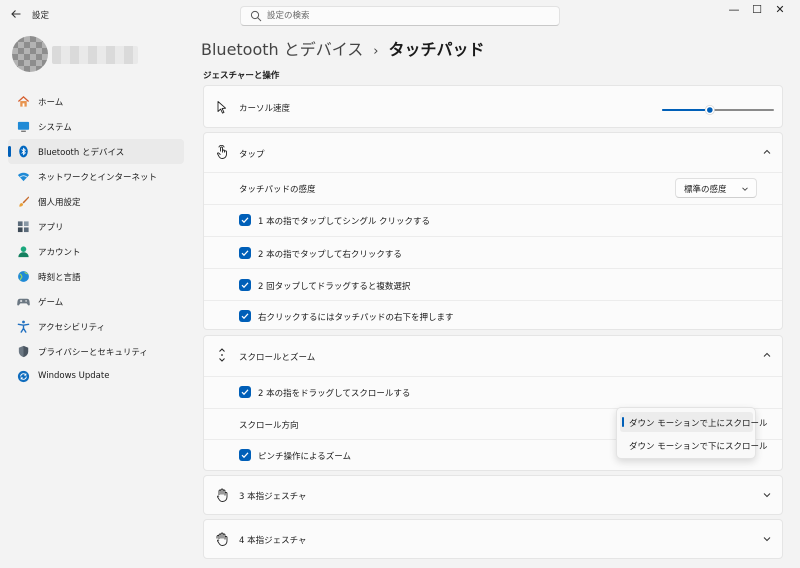 This screenshot has width=800, height=568. I want to click on drag-scroll-checkbox, so click(245, 392).